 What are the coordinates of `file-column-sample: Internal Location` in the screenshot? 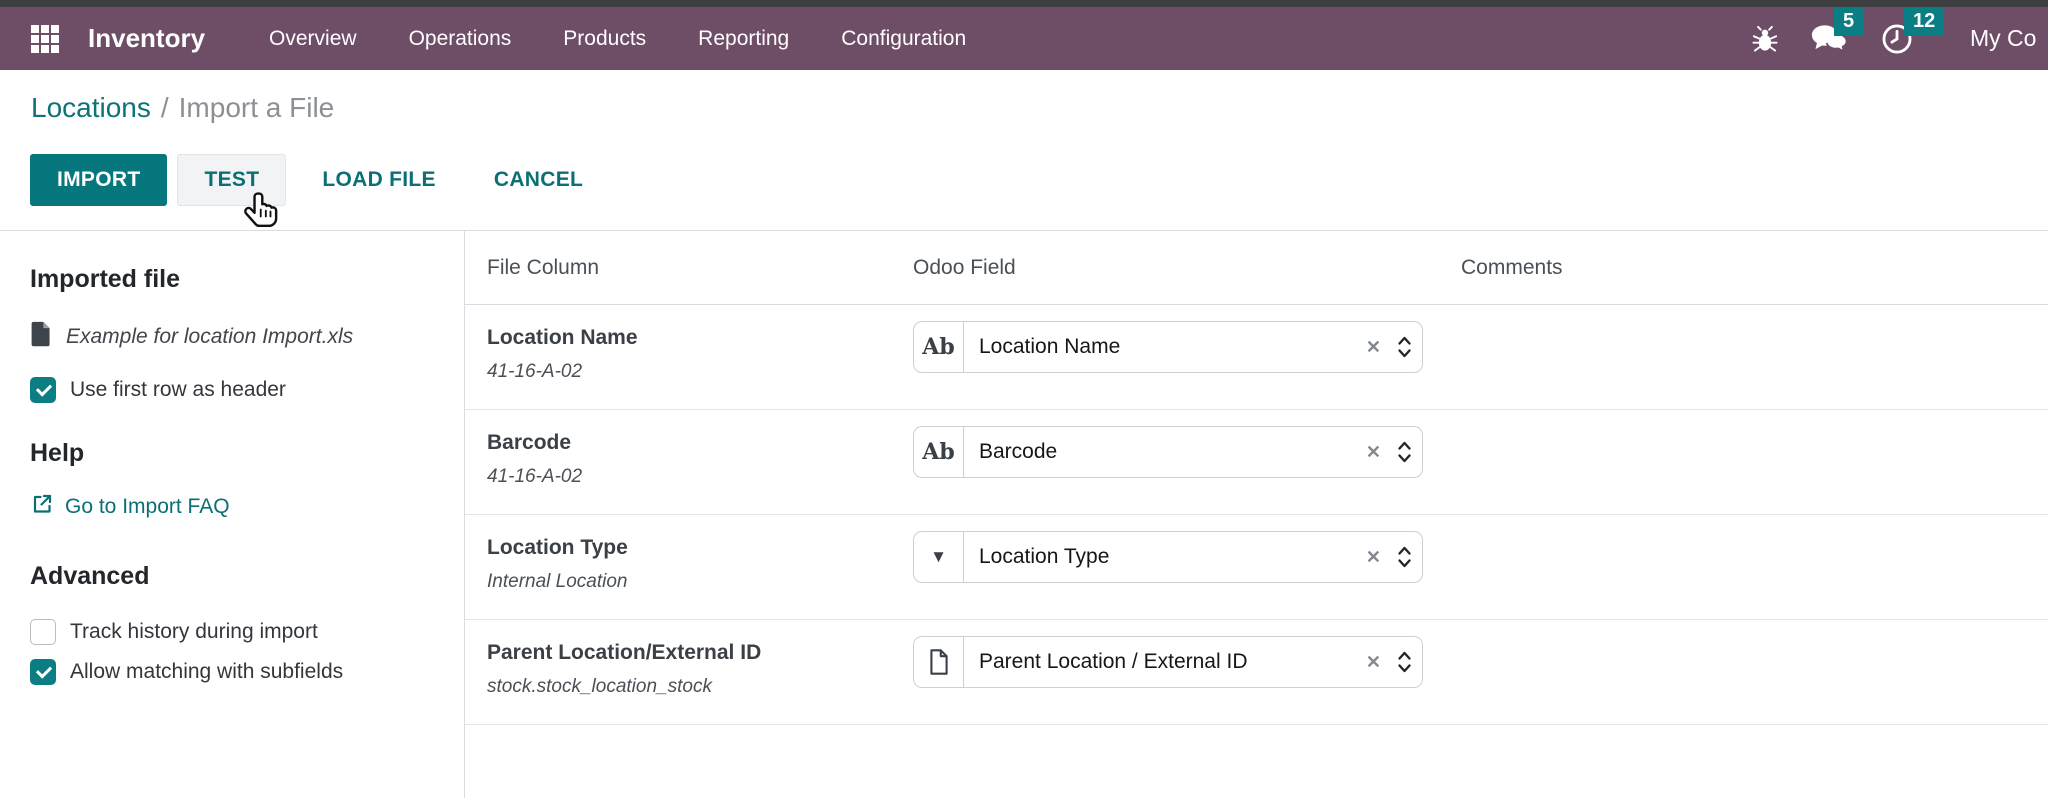 It's located at (557, 581).